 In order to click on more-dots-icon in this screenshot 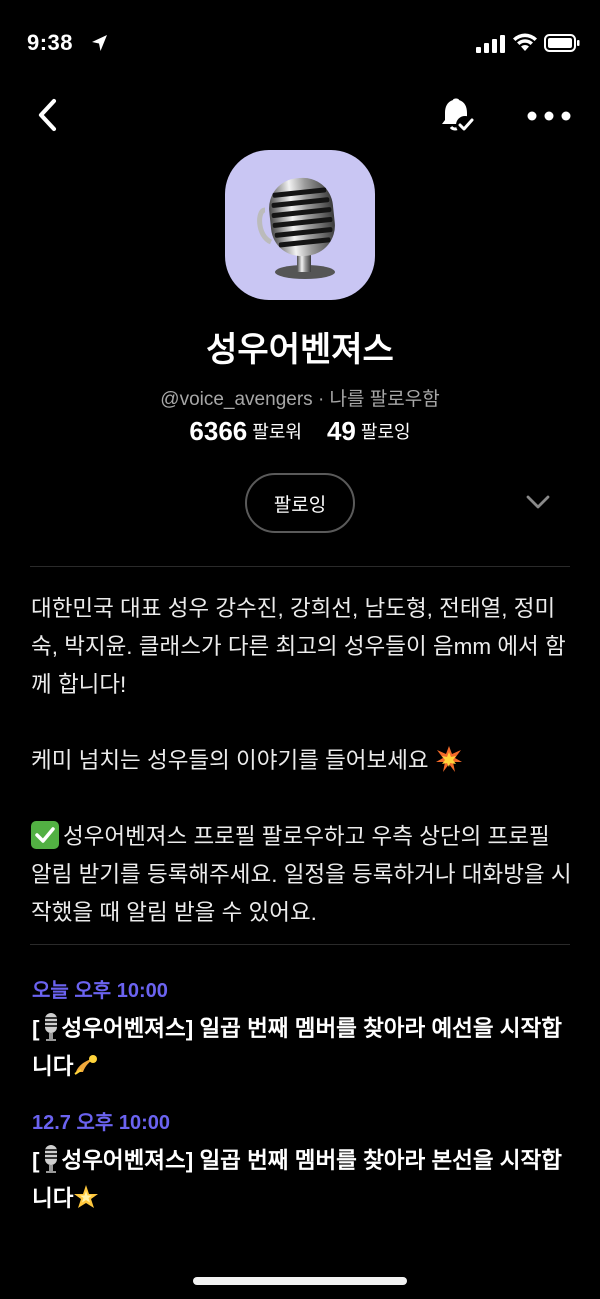, I will do `click(549, 116)`.